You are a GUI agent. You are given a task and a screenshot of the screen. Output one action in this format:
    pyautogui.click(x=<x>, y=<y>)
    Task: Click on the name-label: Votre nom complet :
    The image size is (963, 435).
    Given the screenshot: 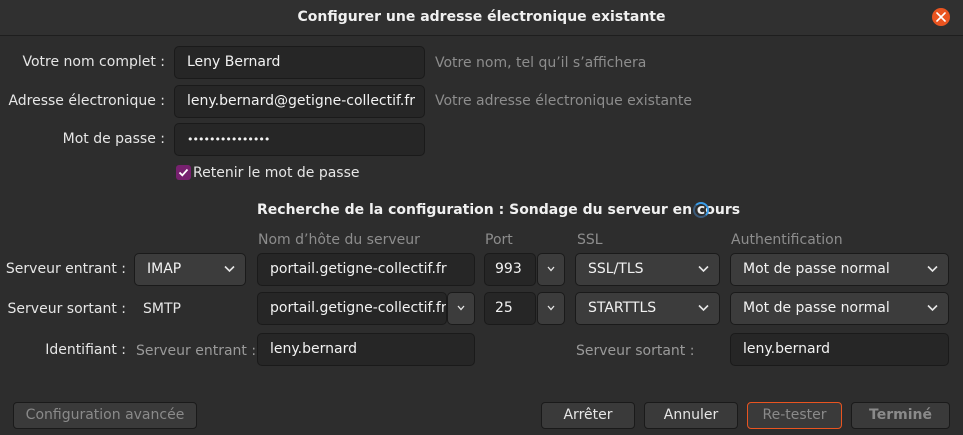 What is the action you would take?
    pyautogui.click(x=93, y=62)
    